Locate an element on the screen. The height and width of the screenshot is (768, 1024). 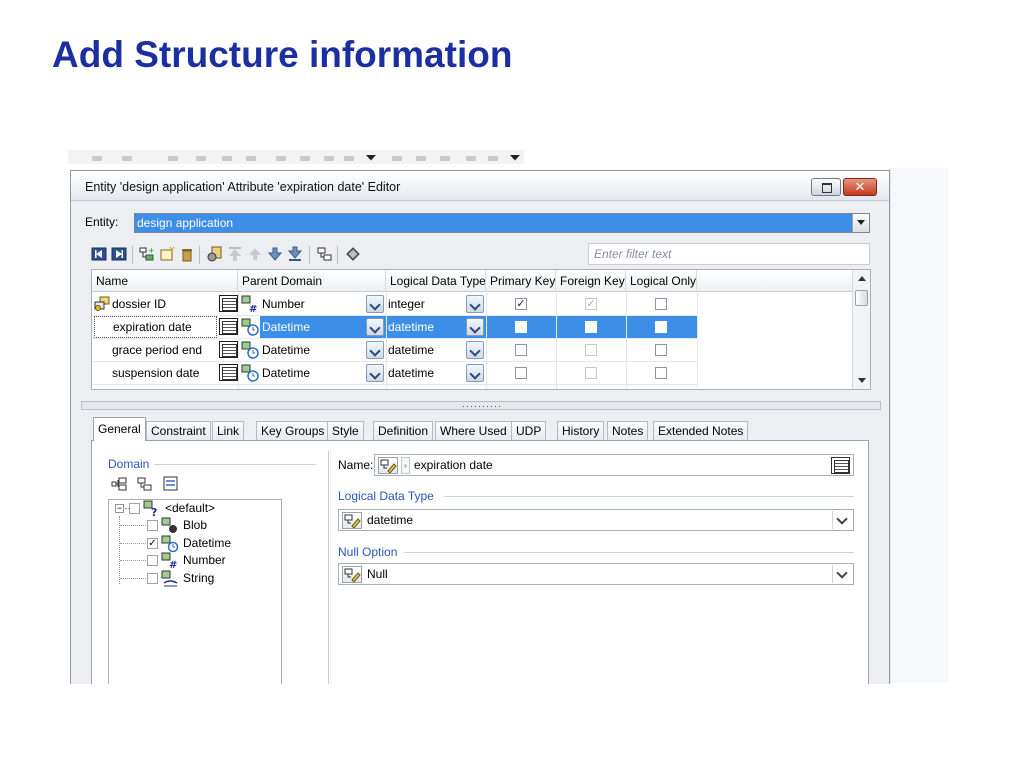
col-header-logical-only: Logical Only is located at coordinates (661, 281).